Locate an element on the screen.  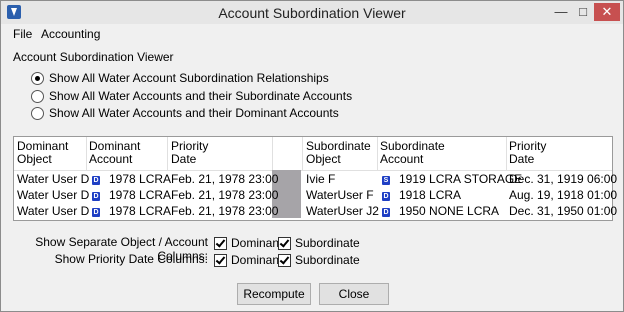
window-title: Account Subordination Viewer is located at coordinates (312, 13).